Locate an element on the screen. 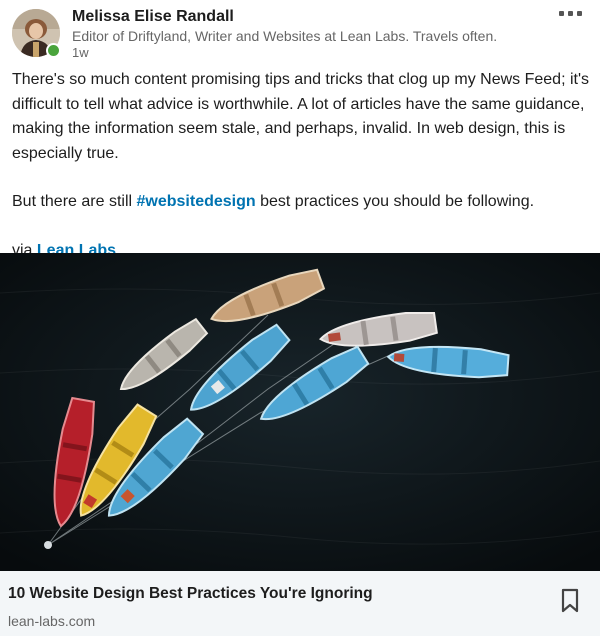 The image size is (600, 636). author-name: Melissa Elise Randall is located at coordinates (153, 17).